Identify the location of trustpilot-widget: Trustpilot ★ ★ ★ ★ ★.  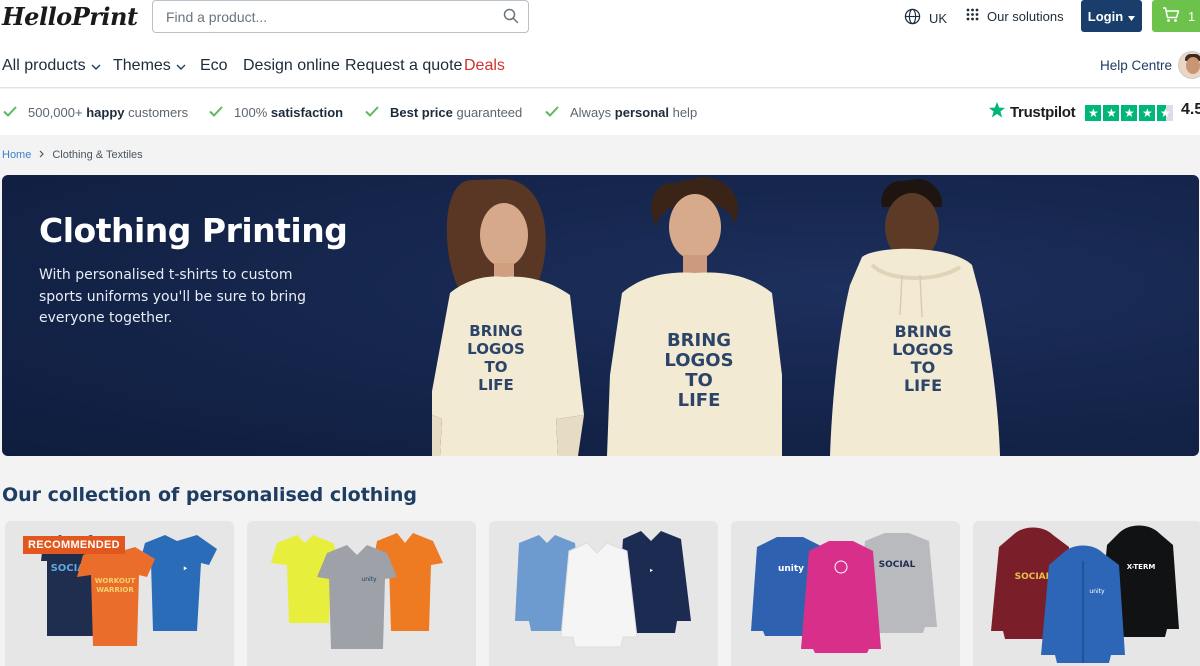
(1081, 112).